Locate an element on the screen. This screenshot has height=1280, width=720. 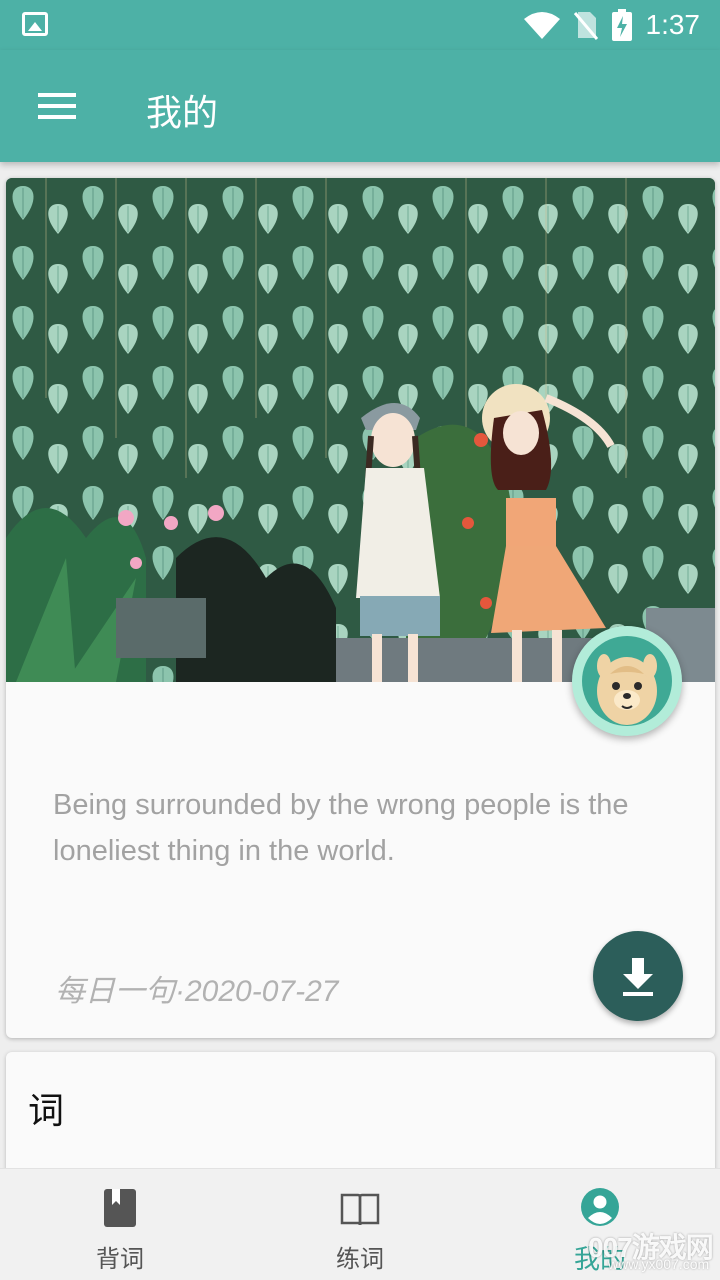
no-sim-icon is located at coordinates (585, 26).